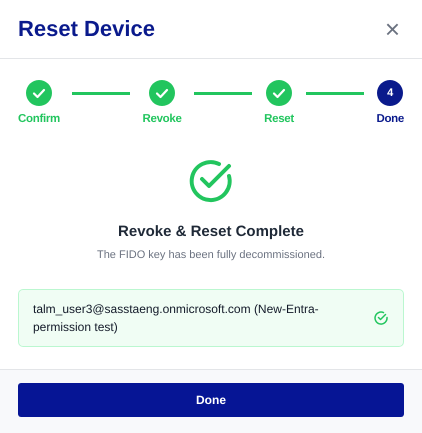  I want to click on step-label: Confirm, so click(39, 119).